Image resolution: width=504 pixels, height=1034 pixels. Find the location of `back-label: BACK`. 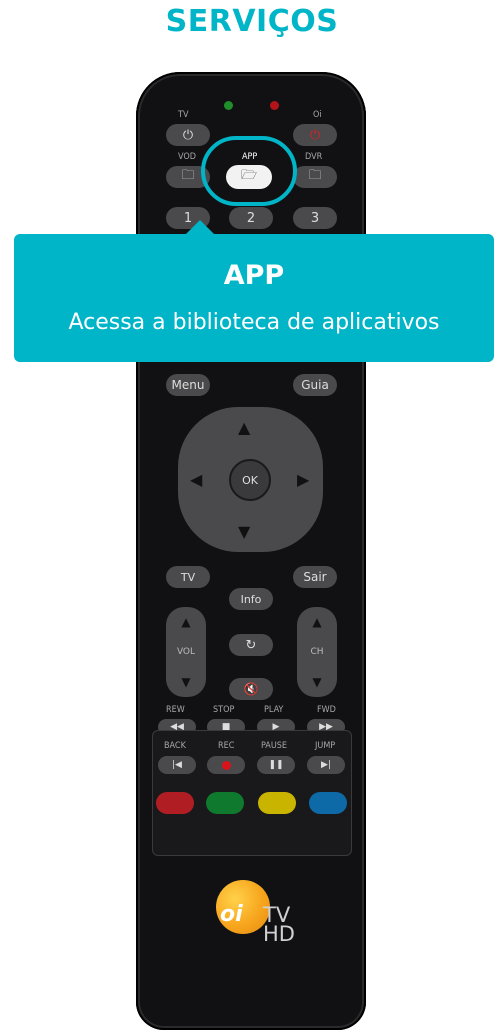

back-label: BACK is located at coordinates (175, 746).